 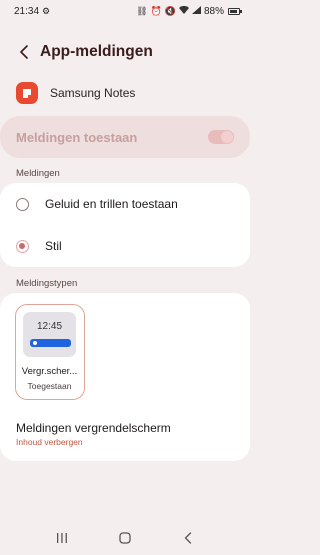 What do you see at coordinates (93, 93) in the screenshot?
I see `app-name: Samsung Notes` at bounding box center [93, 93].